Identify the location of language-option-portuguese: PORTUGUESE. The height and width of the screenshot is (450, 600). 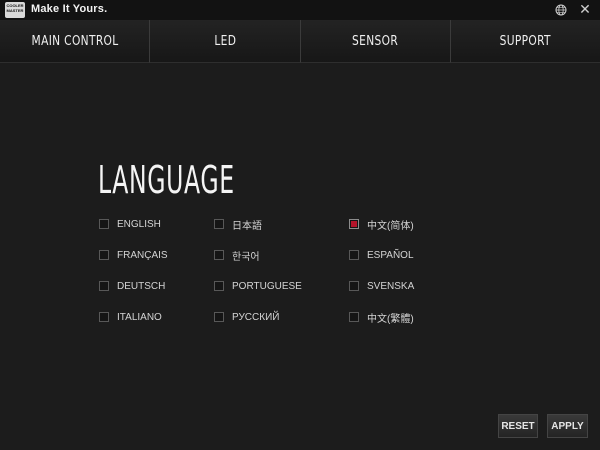
(258, 286).